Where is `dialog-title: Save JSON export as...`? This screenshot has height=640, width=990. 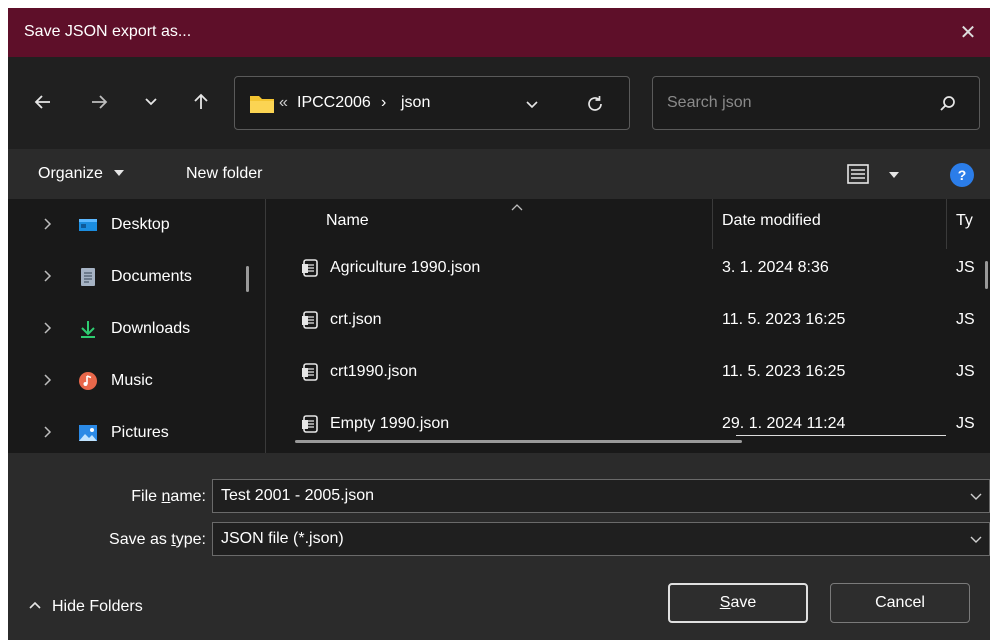 dialog-title: Save JSON export as... is located at coordinates (108, 31).